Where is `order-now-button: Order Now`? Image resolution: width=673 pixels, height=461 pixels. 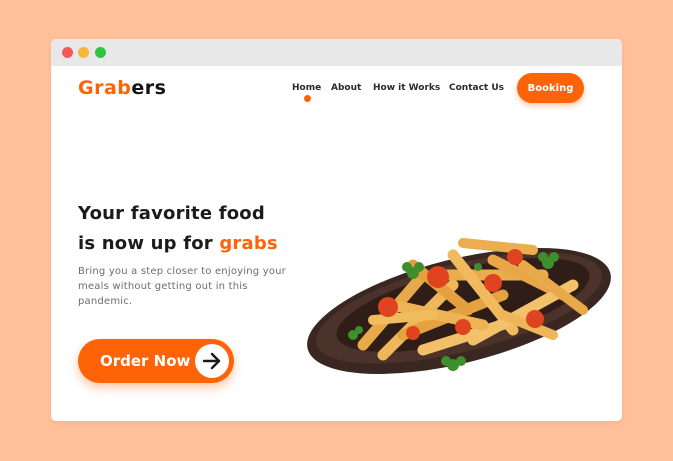
order-now-button: Order Now is located at coordinates (156, 361).